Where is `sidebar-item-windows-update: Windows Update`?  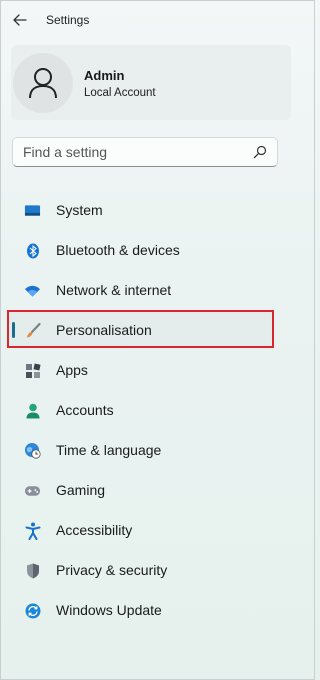 sidebar-item-windows-update: Windows Update is located at coordinates (158, 610).